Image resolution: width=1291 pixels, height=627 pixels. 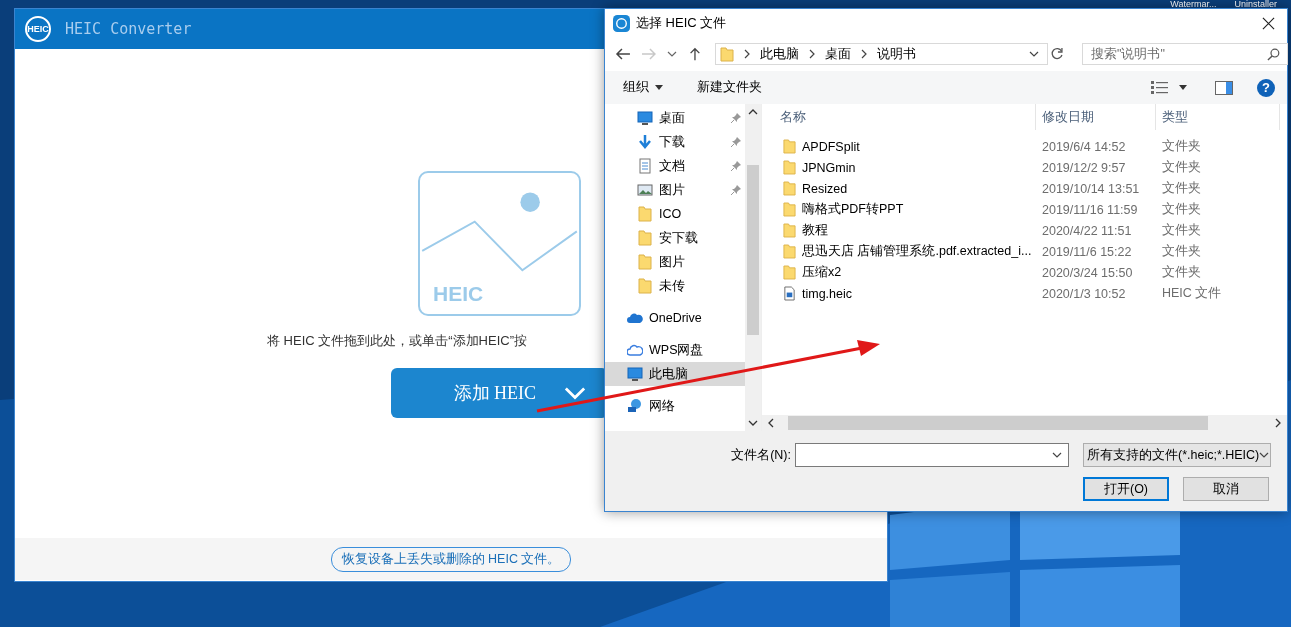 What do you see at coordinates (753, 112) in the screenshot?
I see `scroll-up-icon` at bounding box center [753, 112].